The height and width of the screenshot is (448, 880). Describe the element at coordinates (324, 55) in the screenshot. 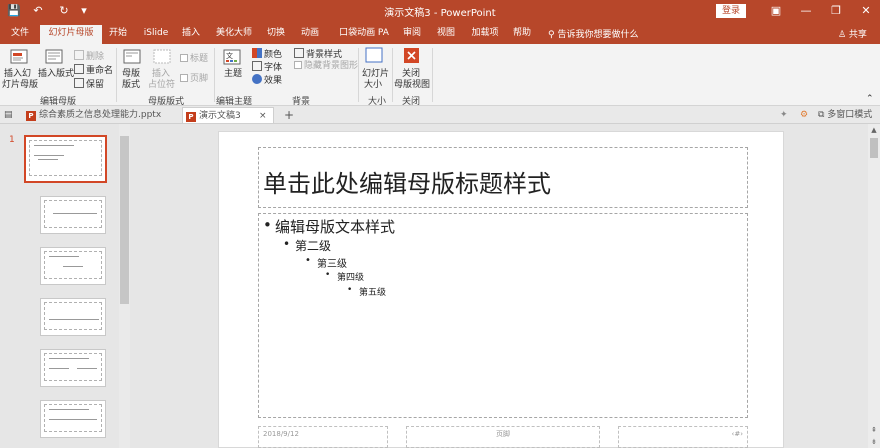

I see `background-styles-label: 背景样式` at that location.